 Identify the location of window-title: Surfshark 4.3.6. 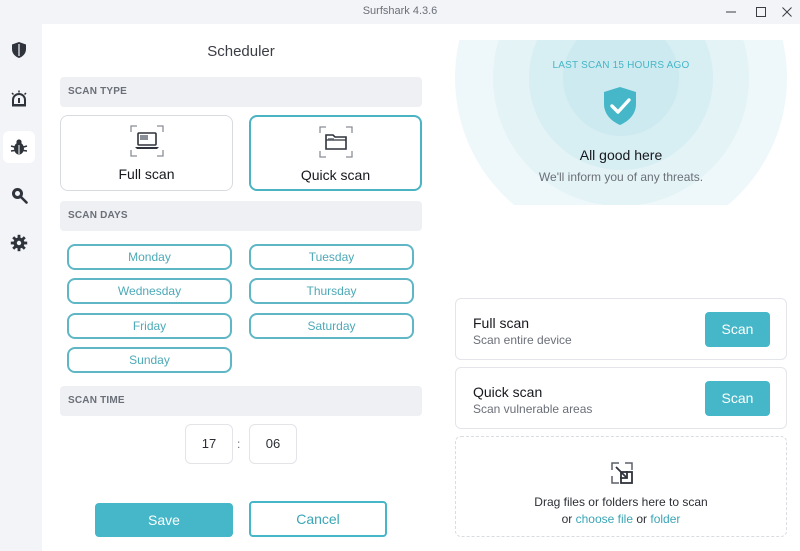
(400, 11).